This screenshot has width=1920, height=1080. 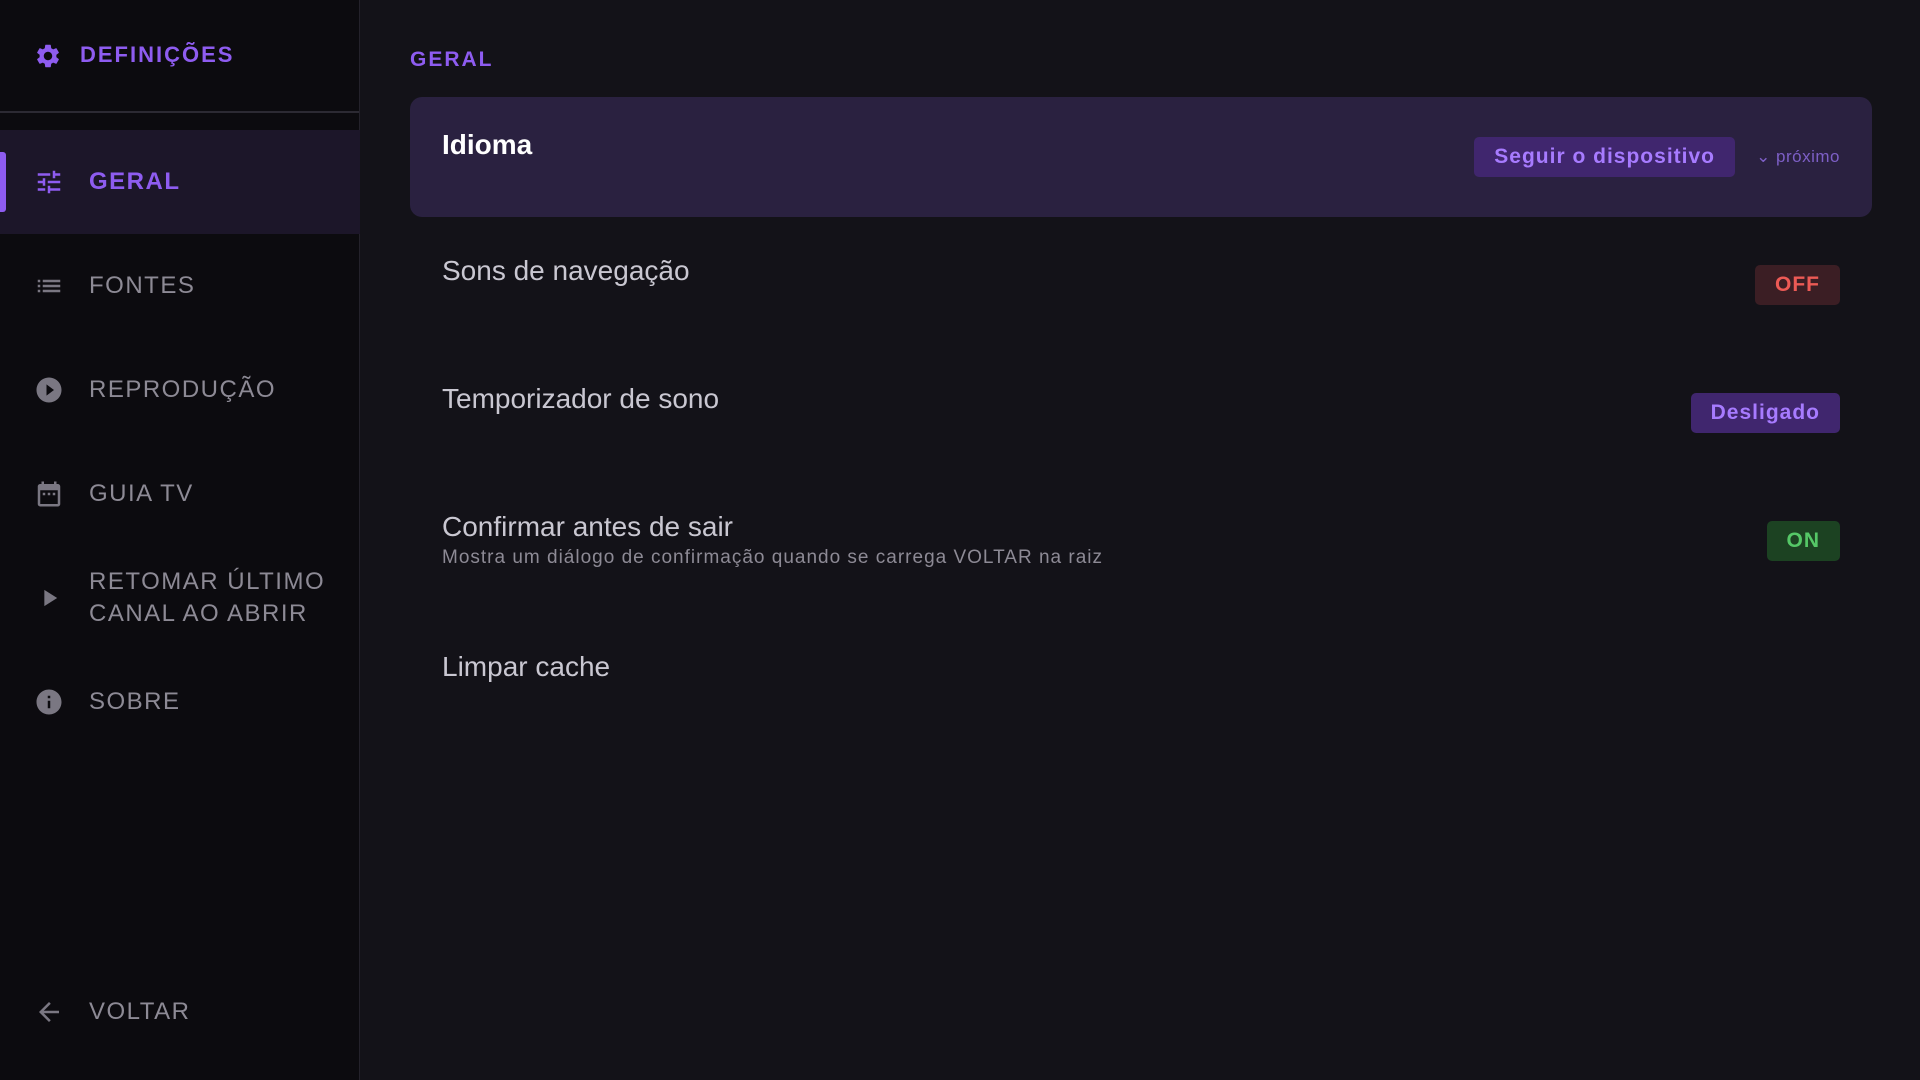 I want to click on sidebar-item-label: GUIA TV, so click(x=141, y=493).